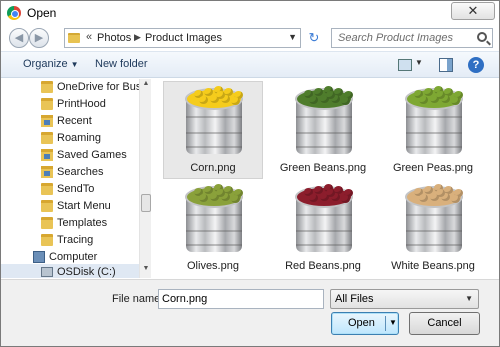 This screenshot has height=347, width=500. What do you see at coordinates (473, 11) in the screenshot?
I see `close-button: ✕` at bounding box center [473, 11].